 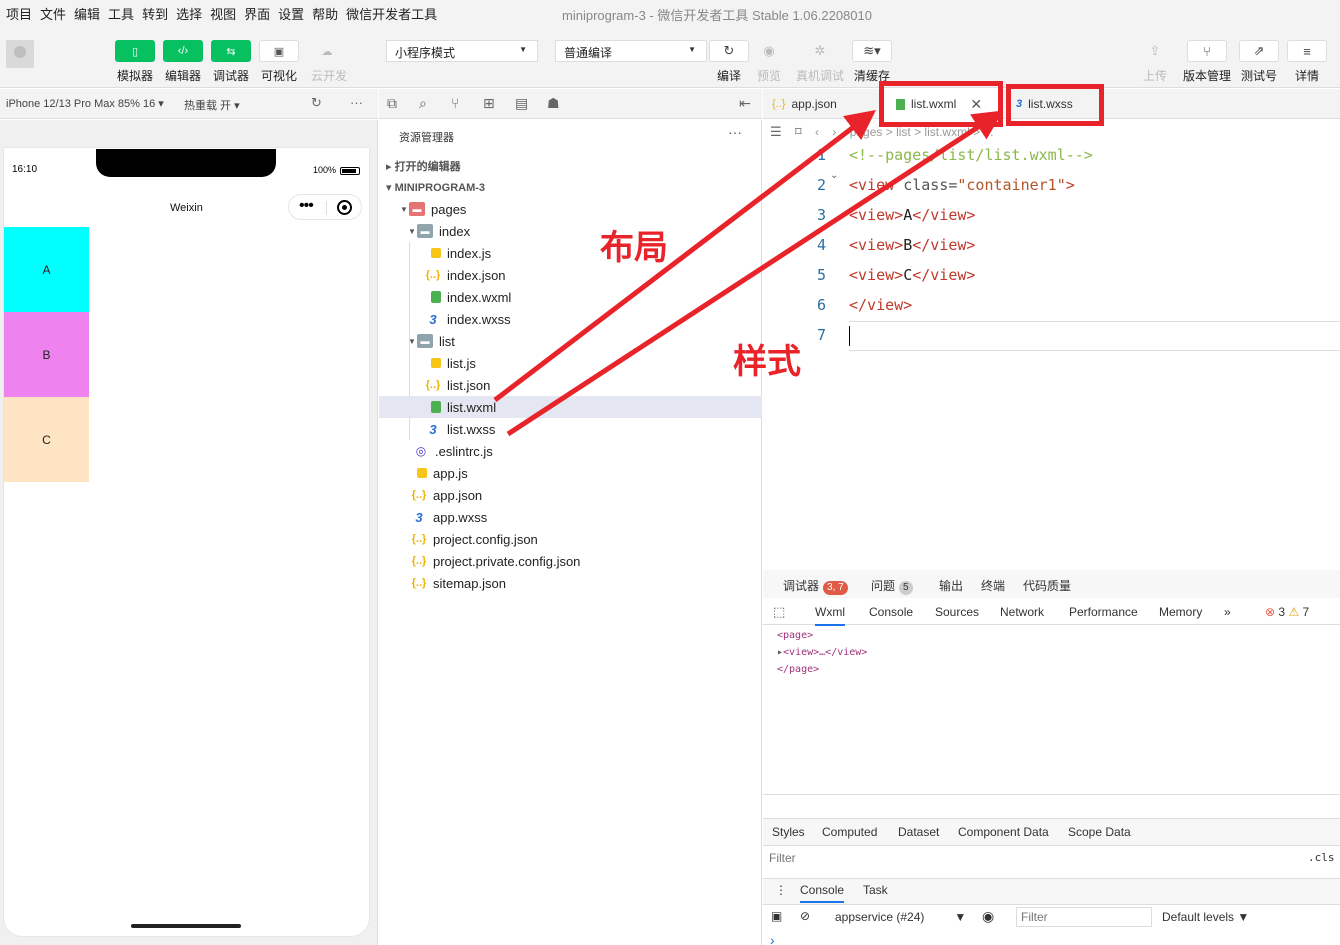 I want to click on menu-goto: 转到, so click(x=157, y=13).